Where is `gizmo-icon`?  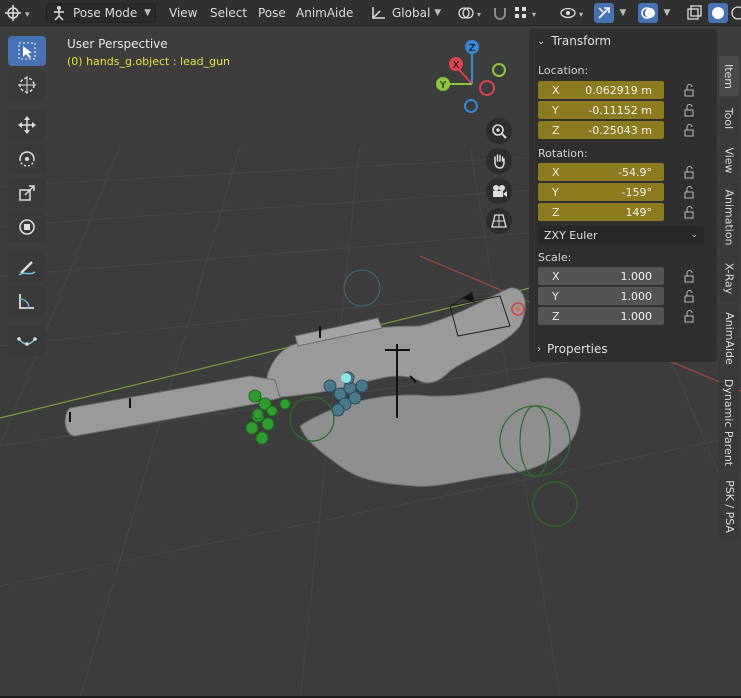
gizmo-icon is located at coordinates (604, 13).